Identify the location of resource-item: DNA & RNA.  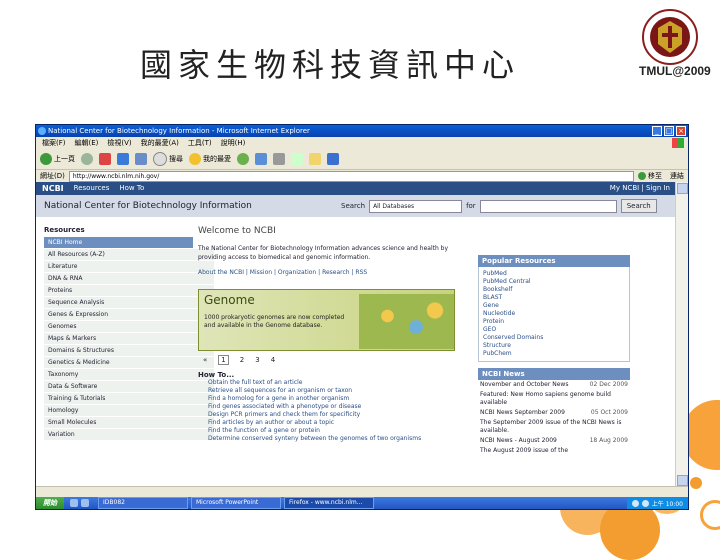
(129, 279).